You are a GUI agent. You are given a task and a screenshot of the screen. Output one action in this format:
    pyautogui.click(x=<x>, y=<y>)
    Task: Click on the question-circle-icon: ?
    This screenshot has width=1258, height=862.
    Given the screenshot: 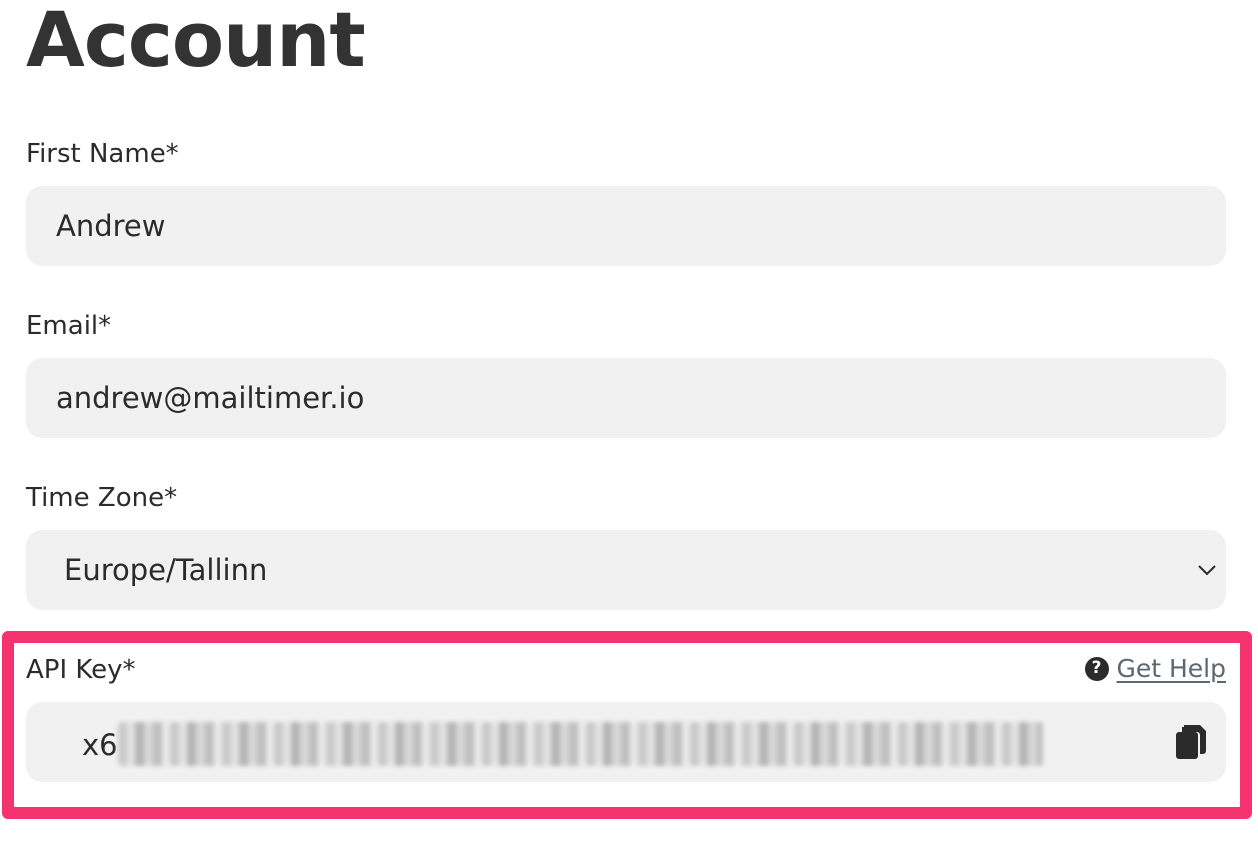 What is the action you would take?
    pyautogui.click(x=1096, y=668)
    